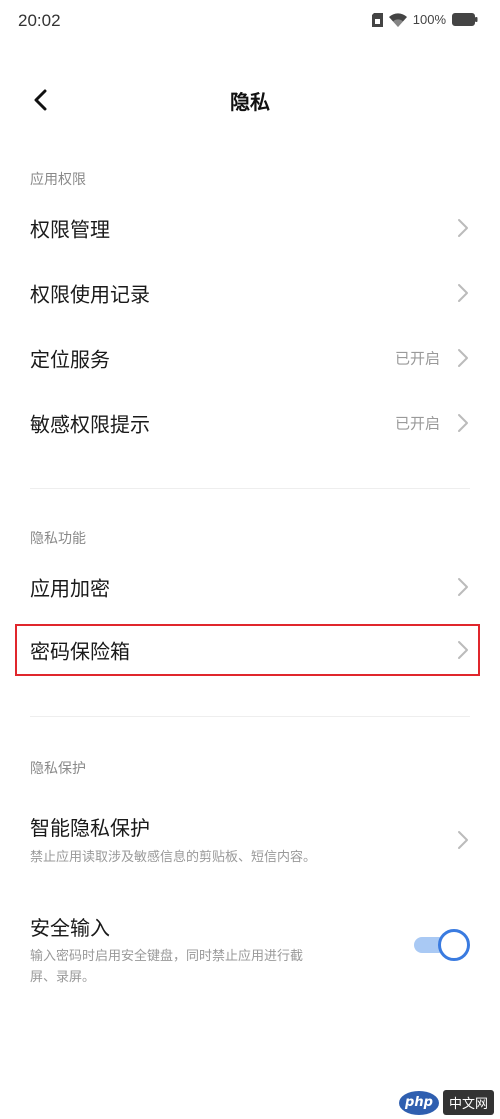  I want to click on row-smart-privacy-protection: 智能隐私保护 禁止应用读取涉及敏感信息的剪贴板、短信内容。, so click(250, 842).